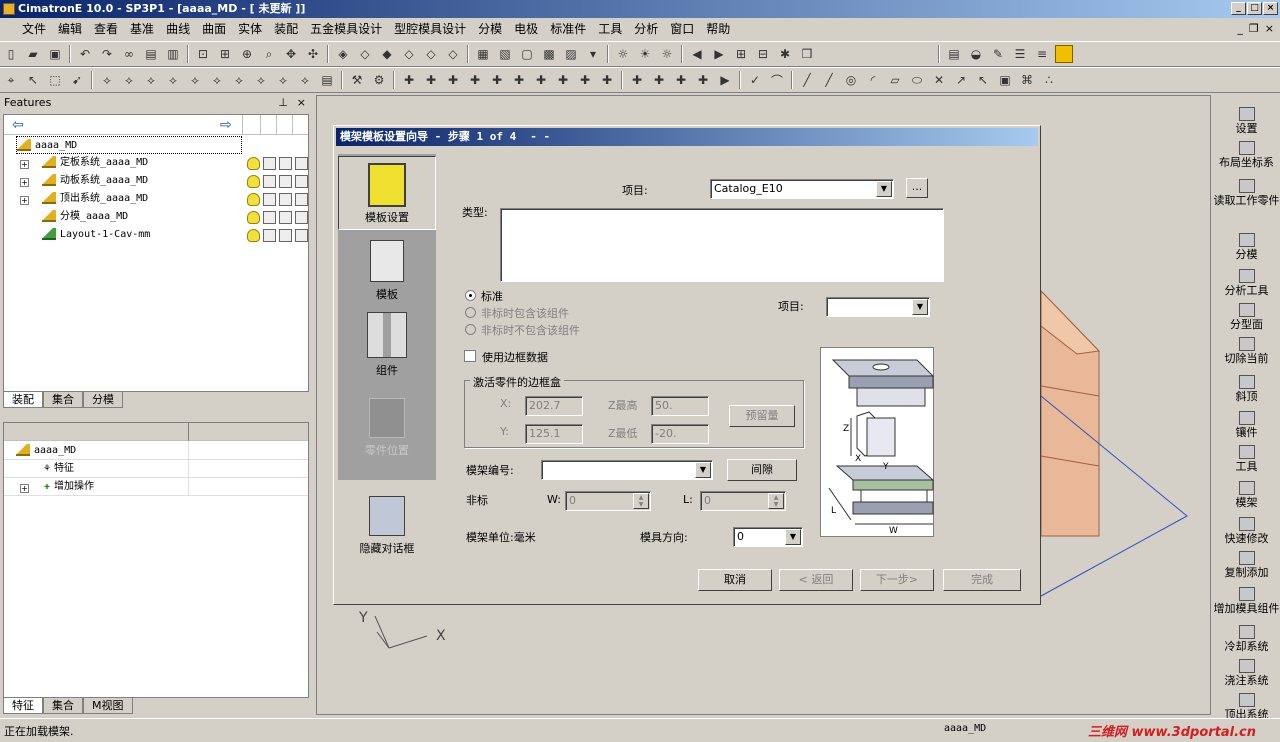 The width and height of the screenshot is (1280, 742). I want to click on view-top-icon: ◆, so click(387, 54).